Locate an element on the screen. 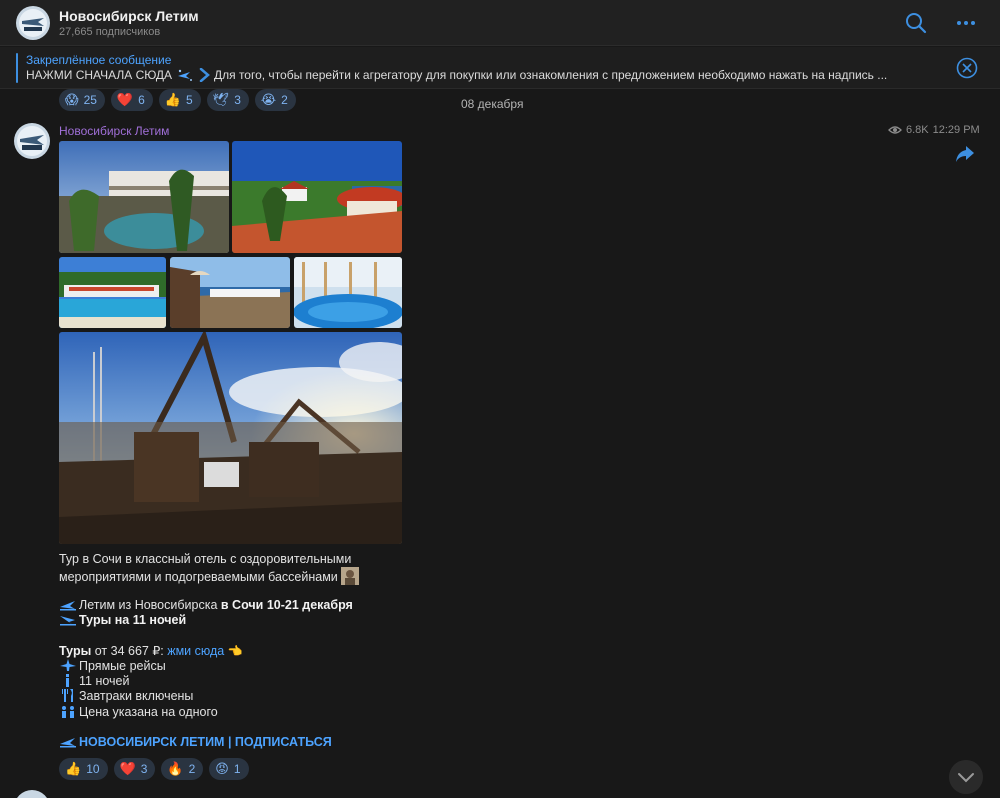 This screenshot has width=1000, height=798. reaction-pill: 😡 1 is located at coordinates (229, 769).